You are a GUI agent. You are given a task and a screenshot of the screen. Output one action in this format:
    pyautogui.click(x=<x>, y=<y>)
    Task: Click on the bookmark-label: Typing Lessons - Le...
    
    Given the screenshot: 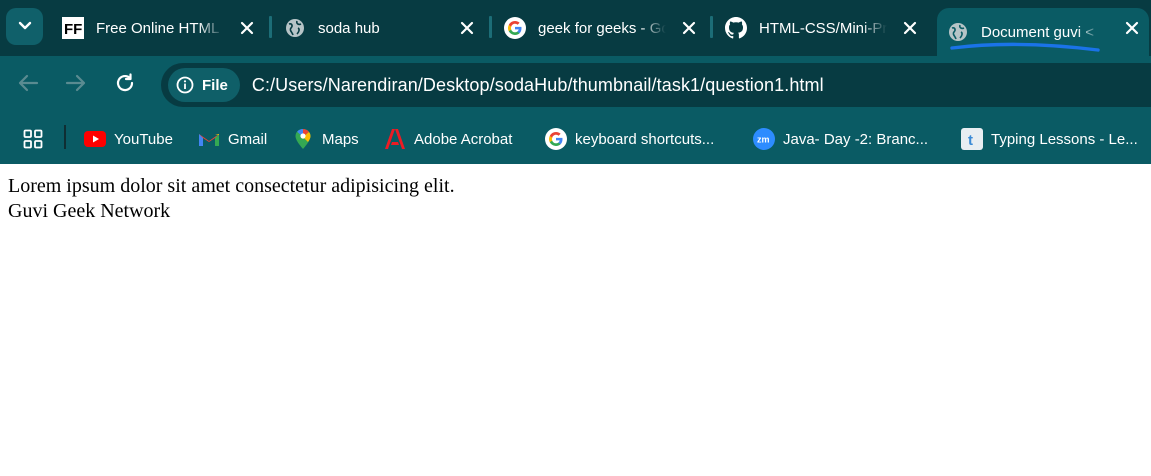 What is the action you would take?
    pyautogui.click(x=1064, y=139)
    